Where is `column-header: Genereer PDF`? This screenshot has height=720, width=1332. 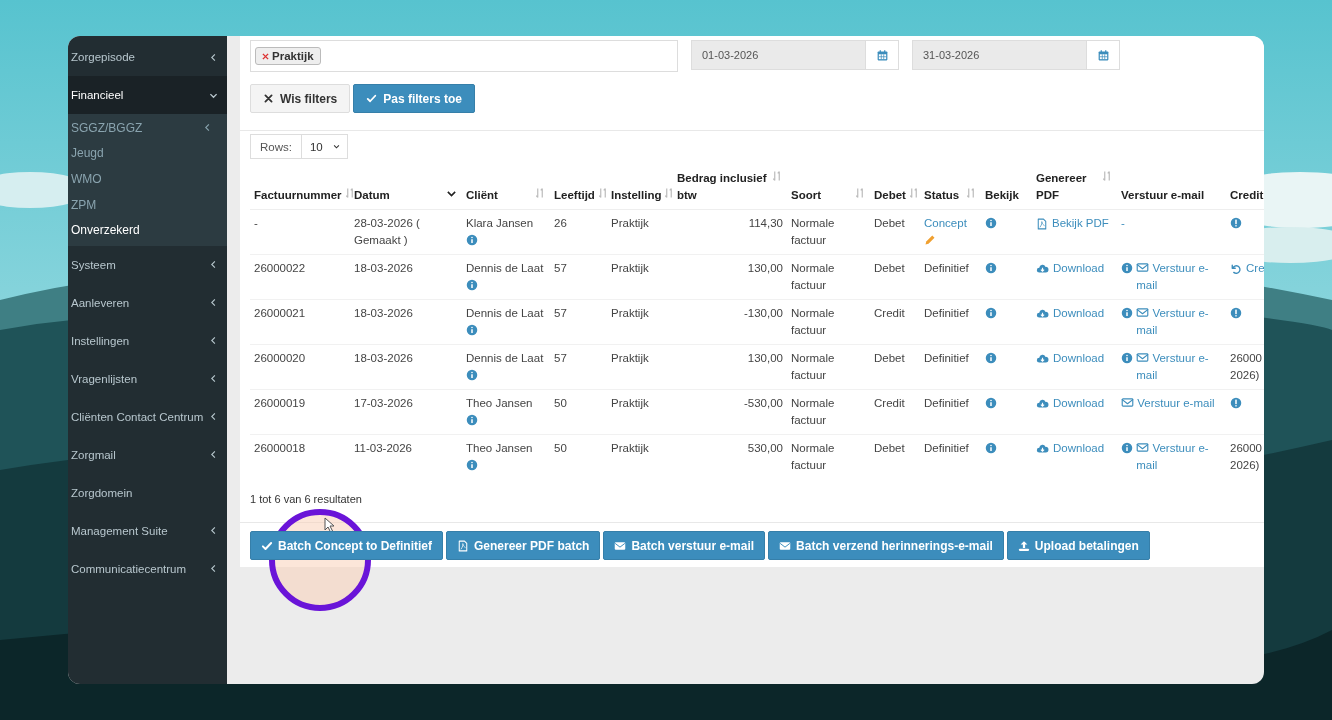 column-header: Genereer PDF is located at coordinates (1074, 189).